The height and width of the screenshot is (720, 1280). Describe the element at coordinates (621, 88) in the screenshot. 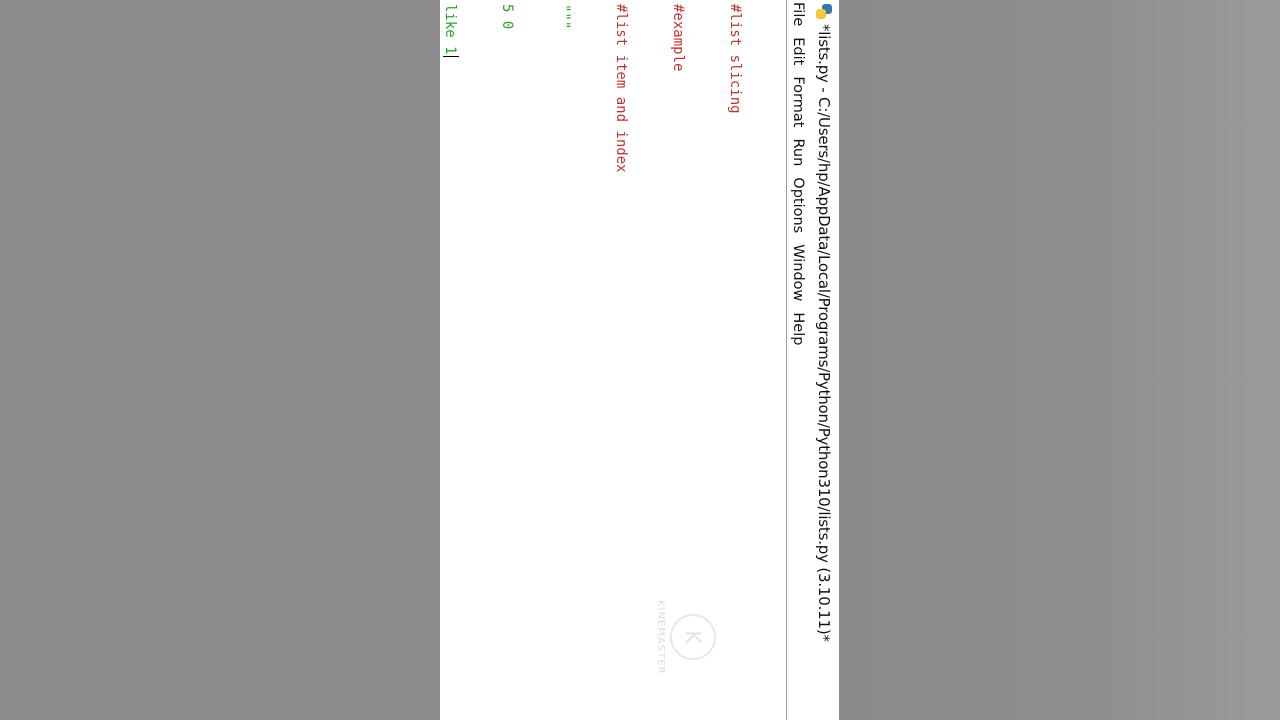

I see `code-line-3: #list item and index` at that location.